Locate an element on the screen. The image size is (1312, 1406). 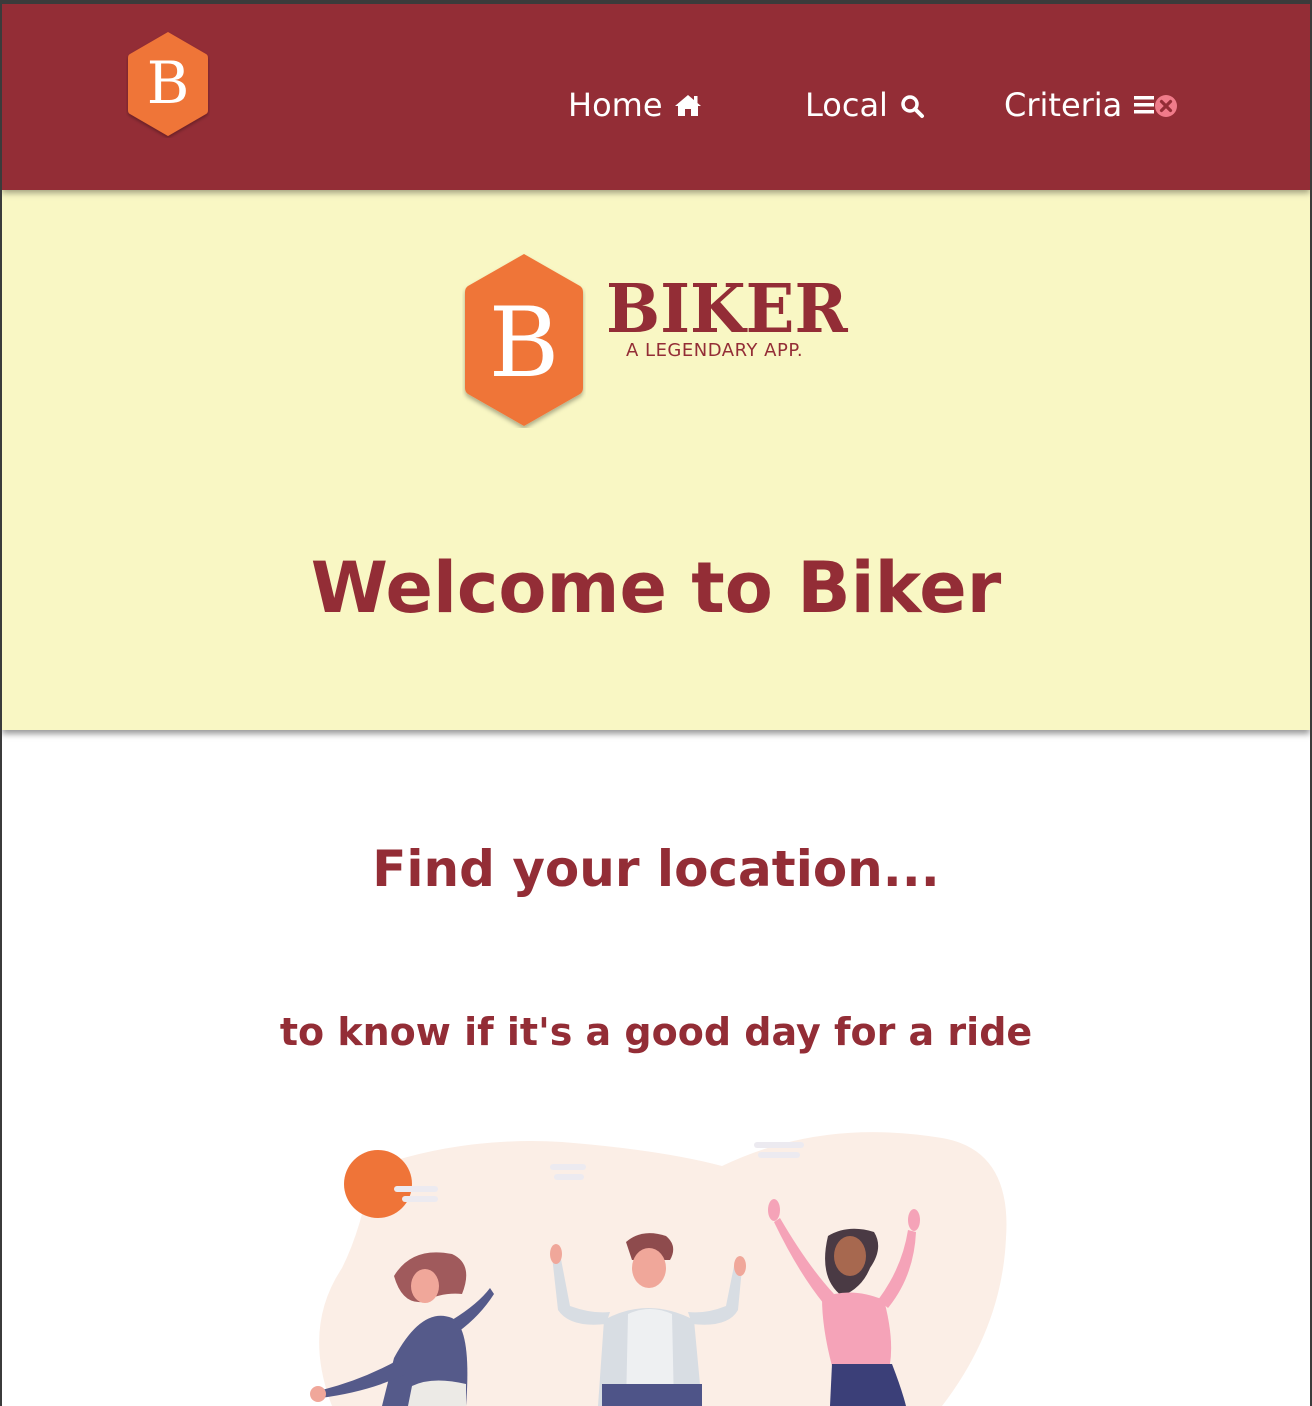
nav-criteria-link: Criteria is located at coordinates (1092, 105).